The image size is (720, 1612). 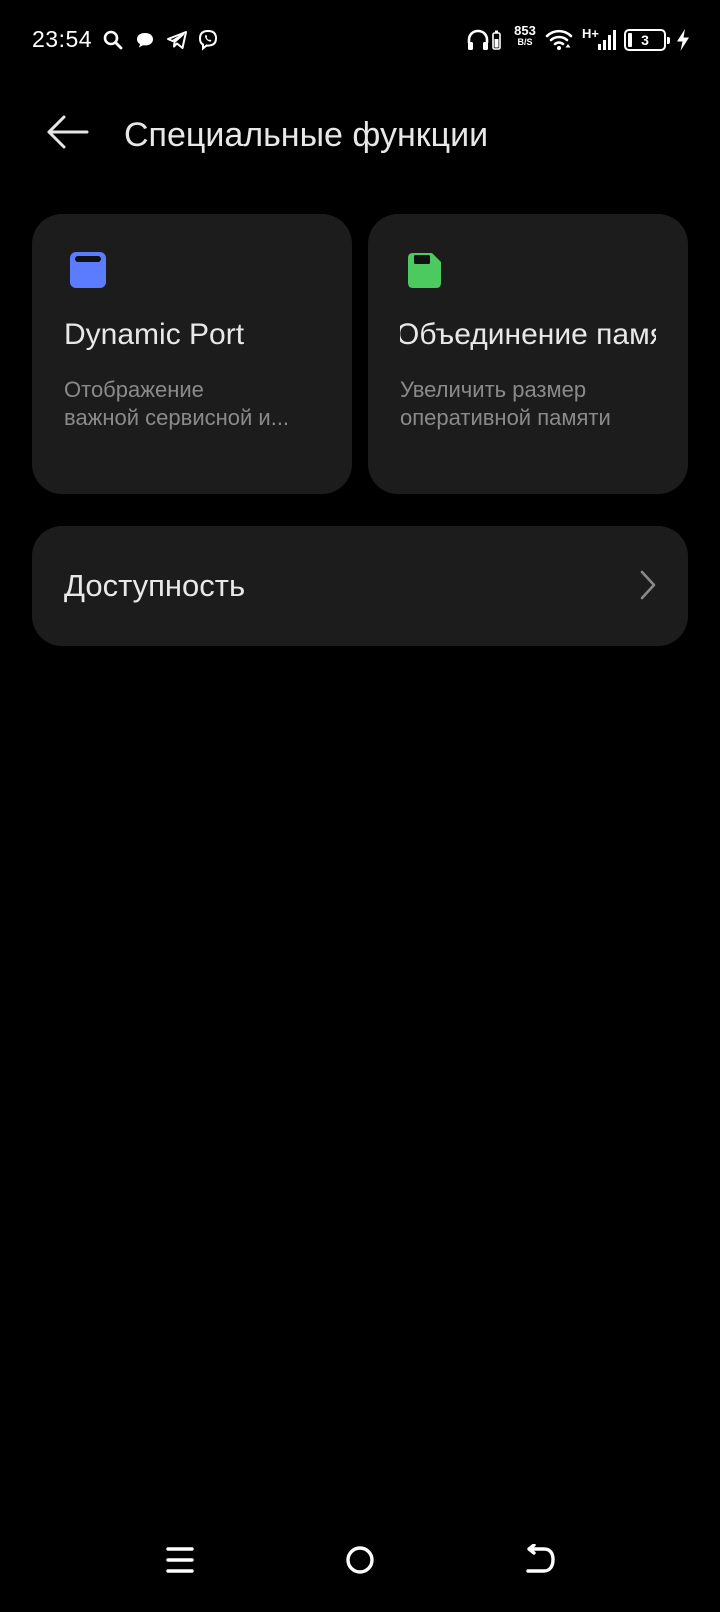 I want to click on signal-icon, so click(x=607, y=40).